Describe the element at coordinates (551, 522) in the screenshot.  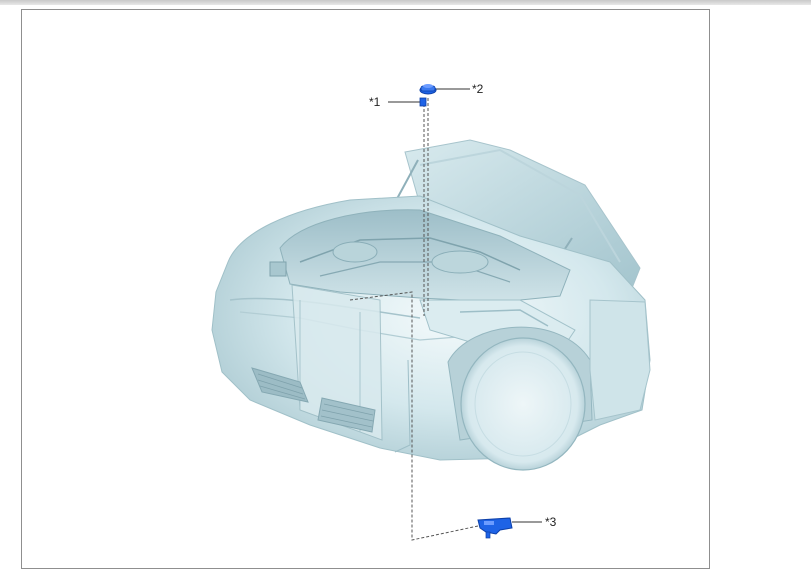
I see `callout-3: *3` at that location.